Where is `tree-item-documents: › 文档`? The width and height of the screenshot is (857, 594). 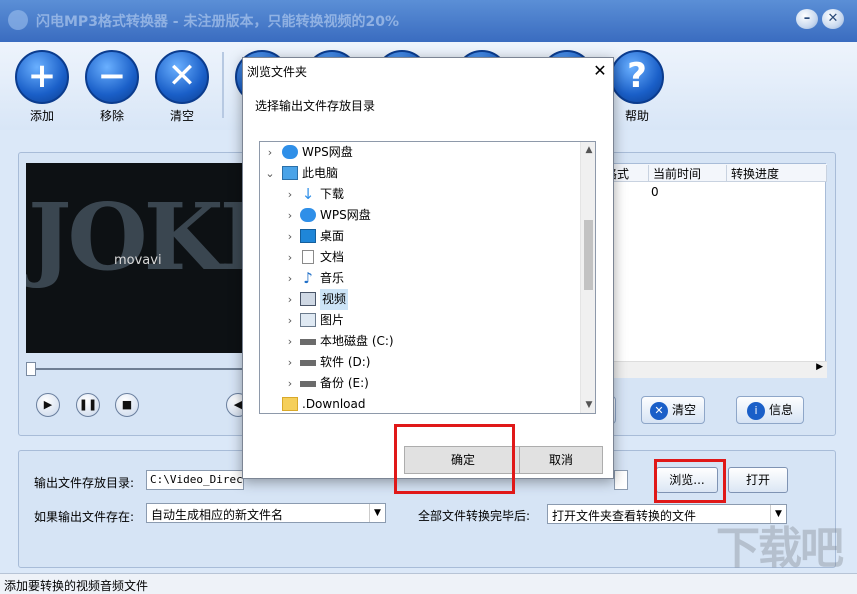
tree-item-documents: › 文档 is located at coordinates (420, 257).